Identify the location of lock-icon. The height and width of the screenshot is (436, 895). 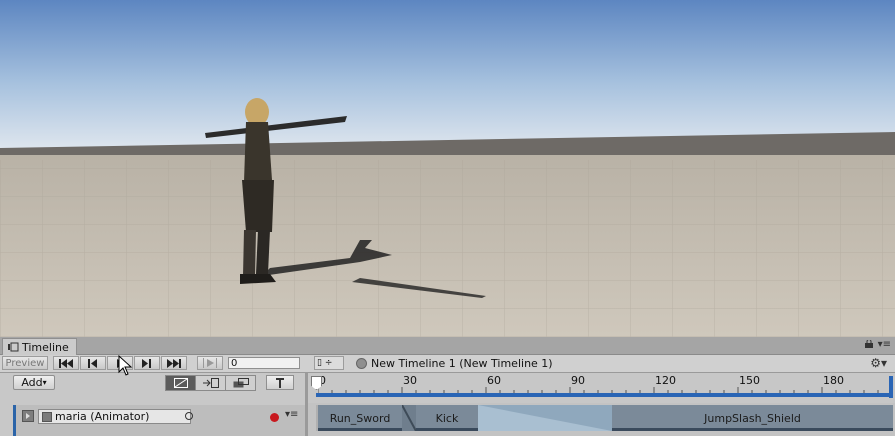
(869, 344).